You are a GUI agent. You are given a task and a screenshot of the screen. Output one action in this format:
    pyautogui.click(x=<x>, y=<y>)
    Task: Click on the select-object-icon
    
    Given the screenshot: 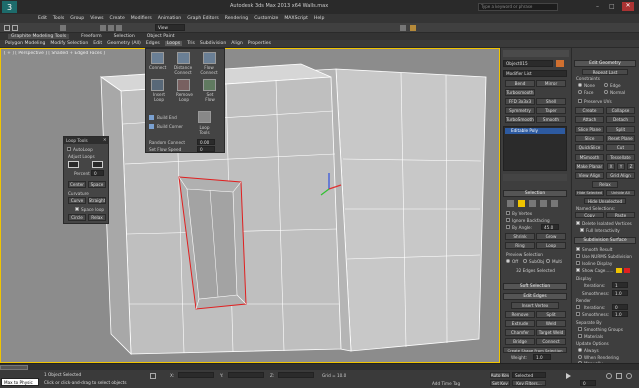 What is the action you would take?
    pyautogui.click(x=63, y=28)
    